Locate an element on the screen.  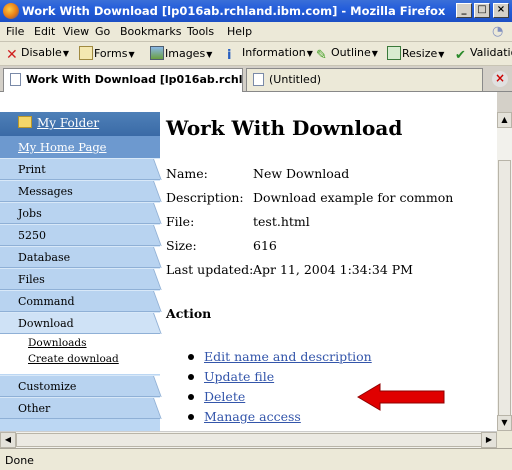
vertical-scrollbar: ▲ ▼ is located at coordinates (504, 271).